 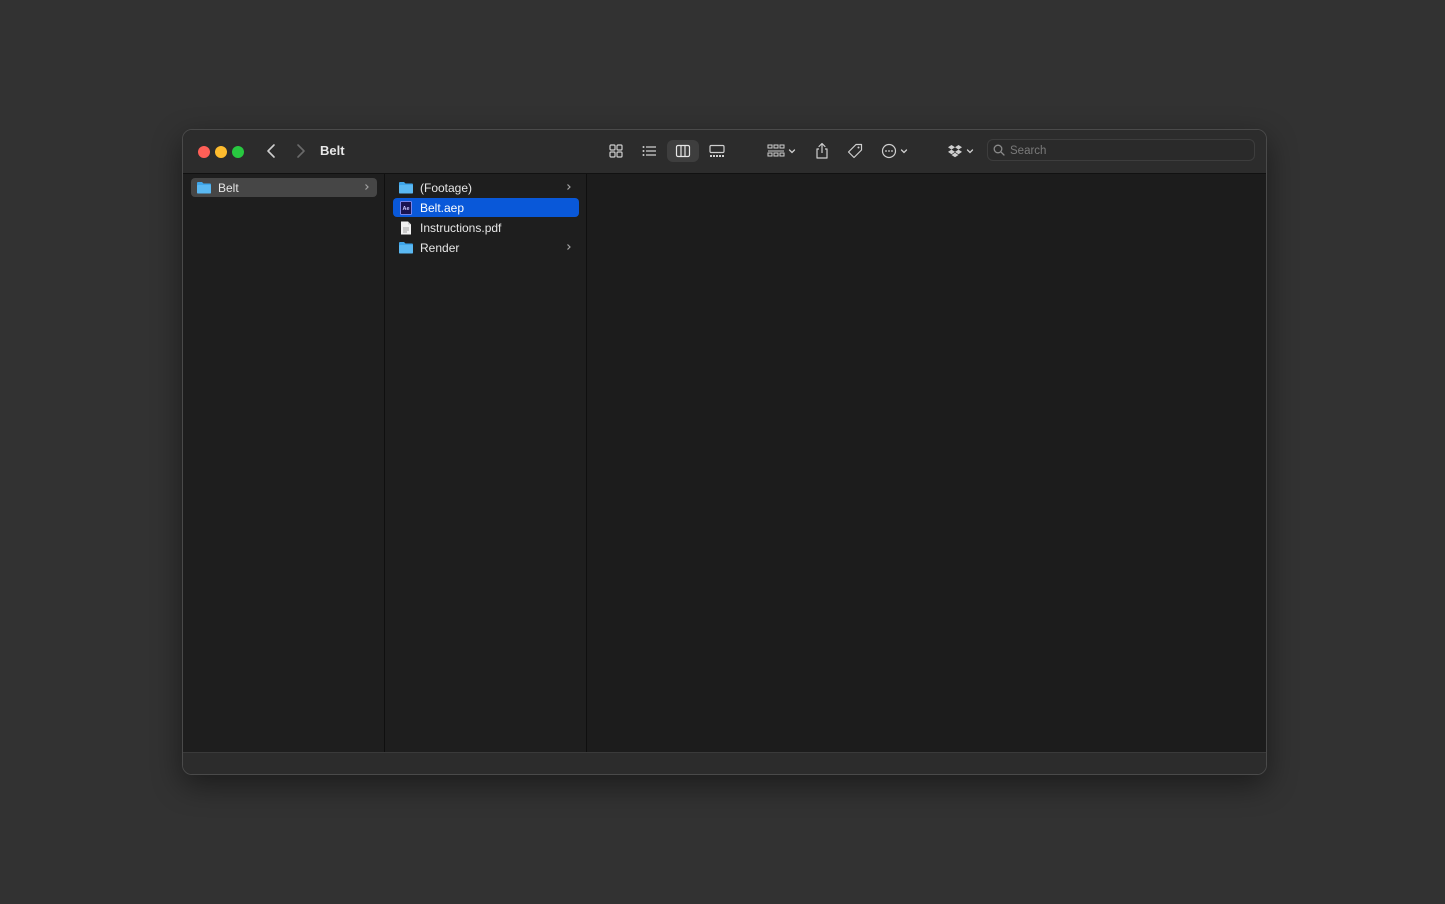 I want to click on search-icon, so click(x=999, y=150).